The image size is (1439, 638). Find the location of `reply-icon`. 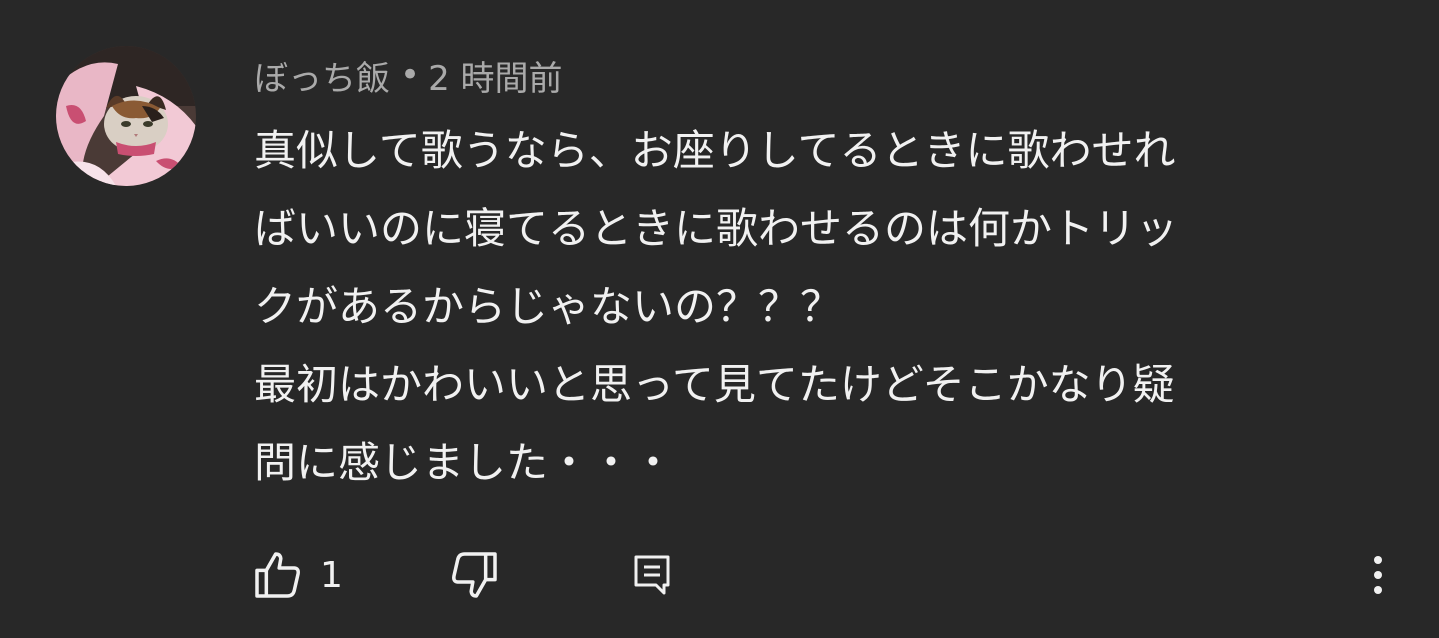

reply-icon is located at coordinates (652, 575).